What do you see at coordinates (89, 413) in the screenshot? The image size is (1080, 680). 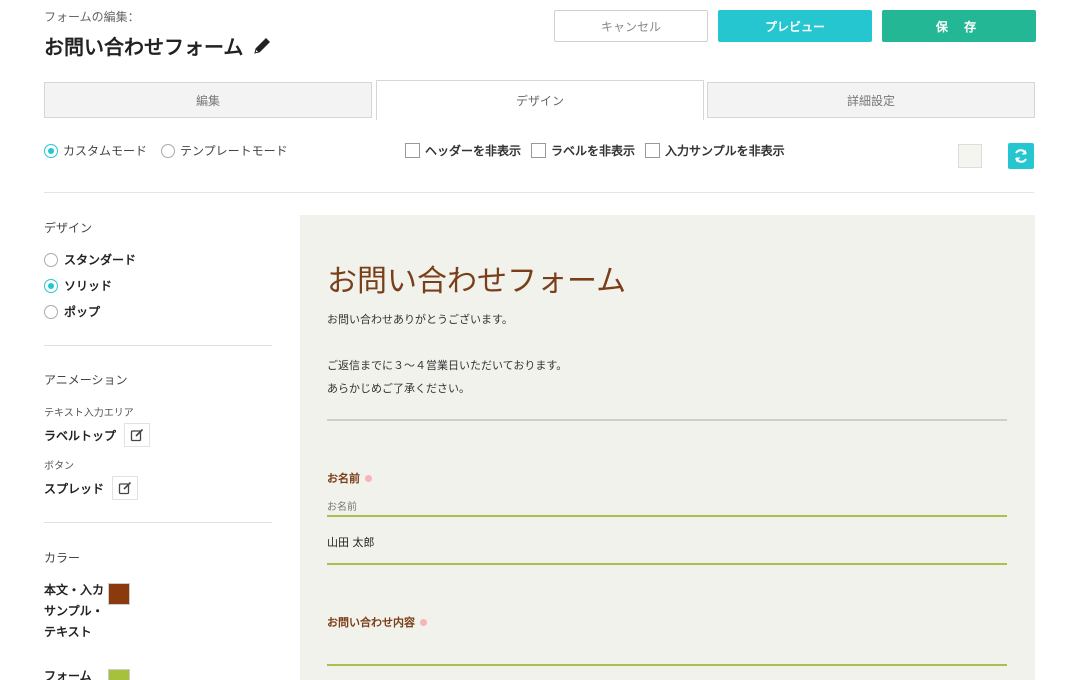 I see `text-area-label: テキスト入力エリア` at bounding box center [89, 413].